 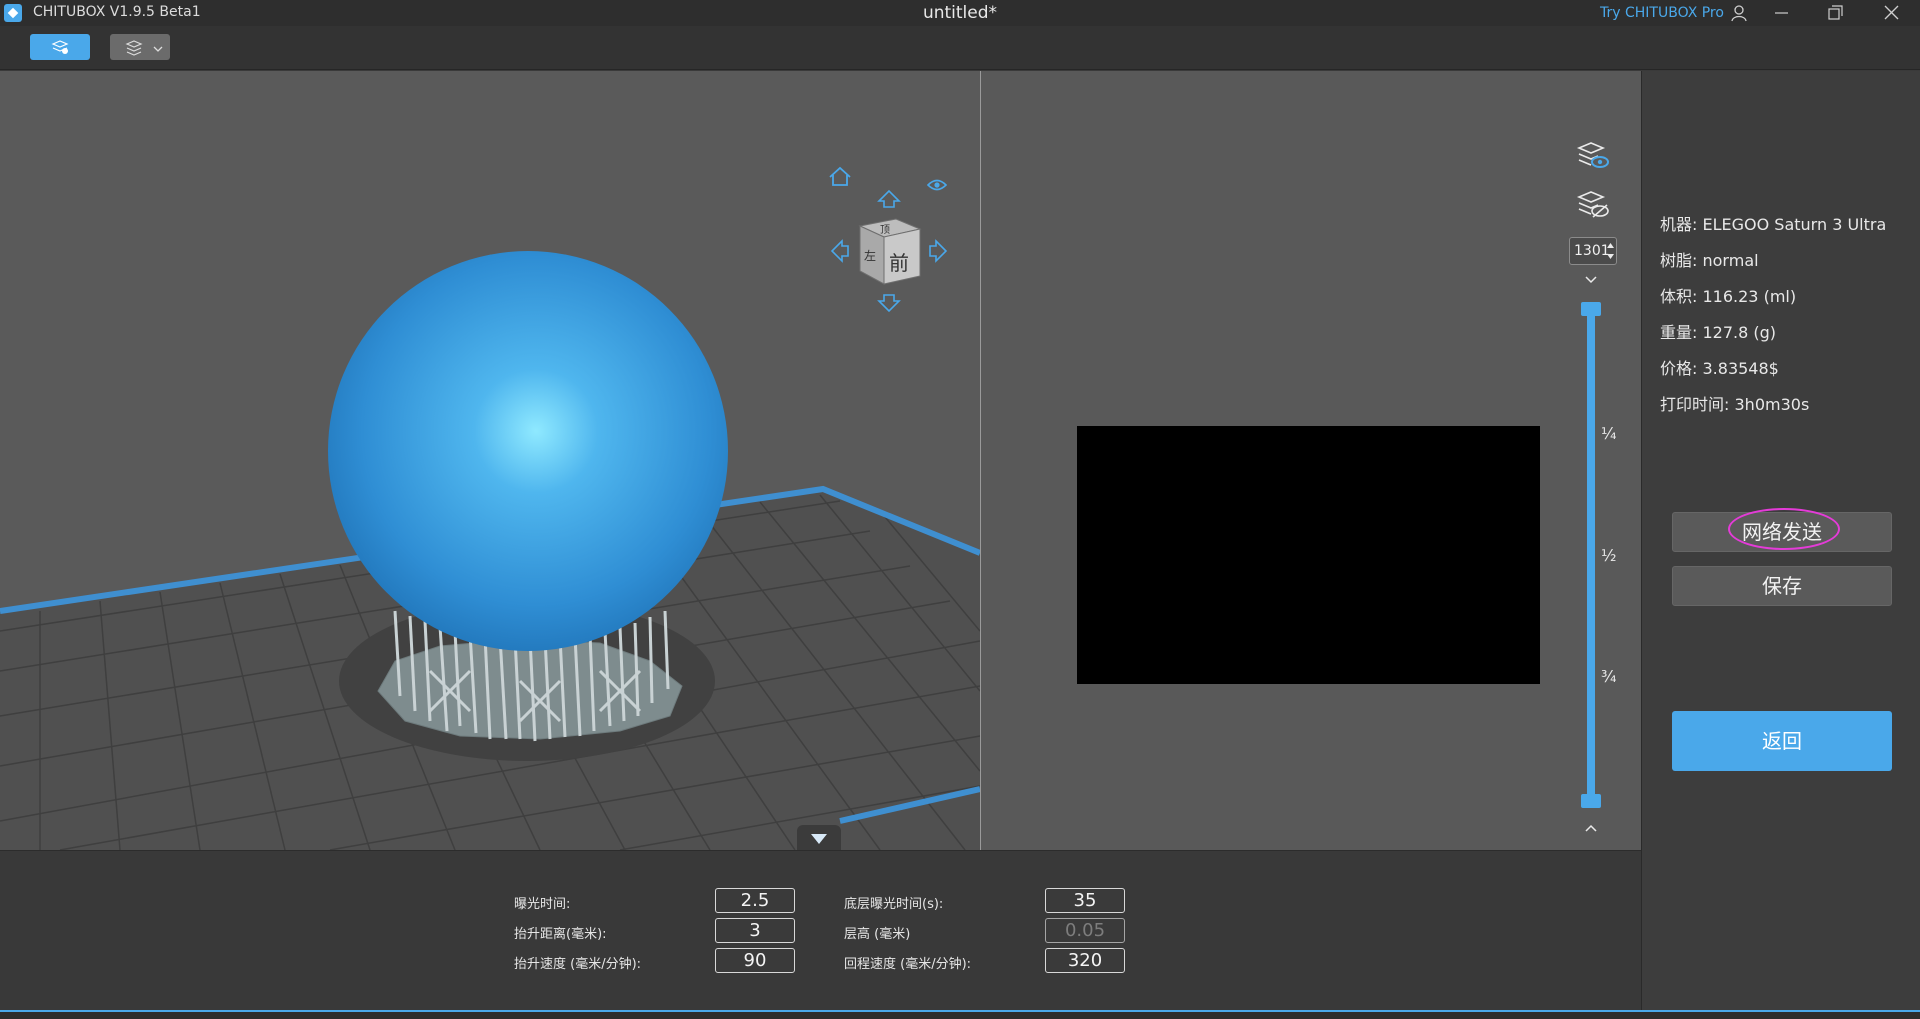 I want to click on layer-height-label: 层高 (毫米), so click(x=877, y=934).